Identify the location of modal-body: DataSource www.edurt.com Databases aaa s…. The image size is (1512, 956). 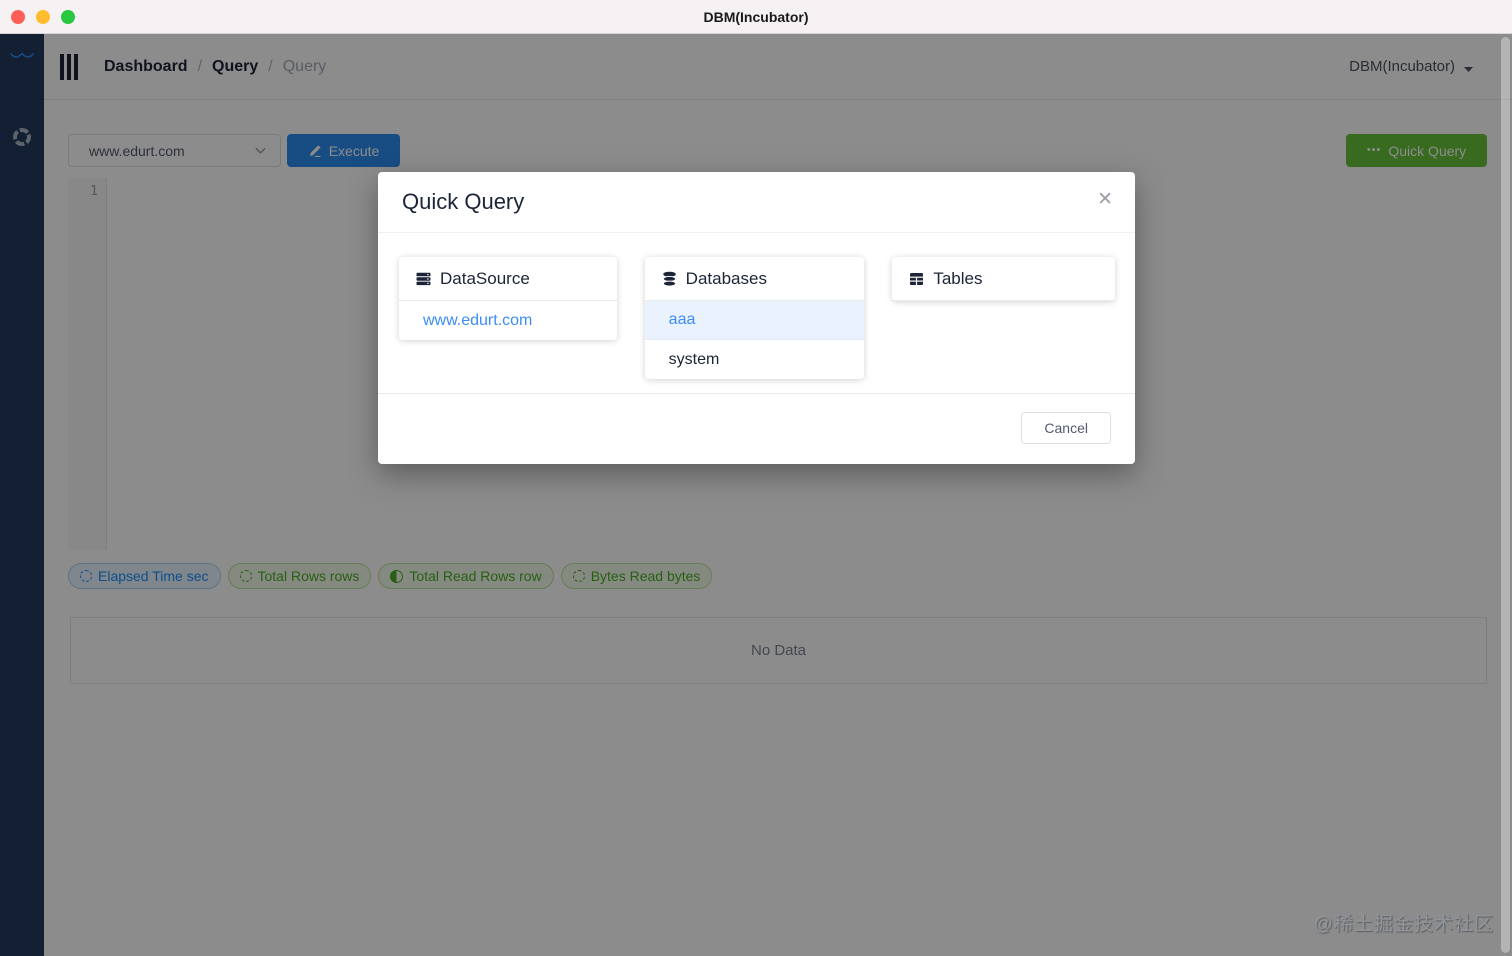
(756, 313).